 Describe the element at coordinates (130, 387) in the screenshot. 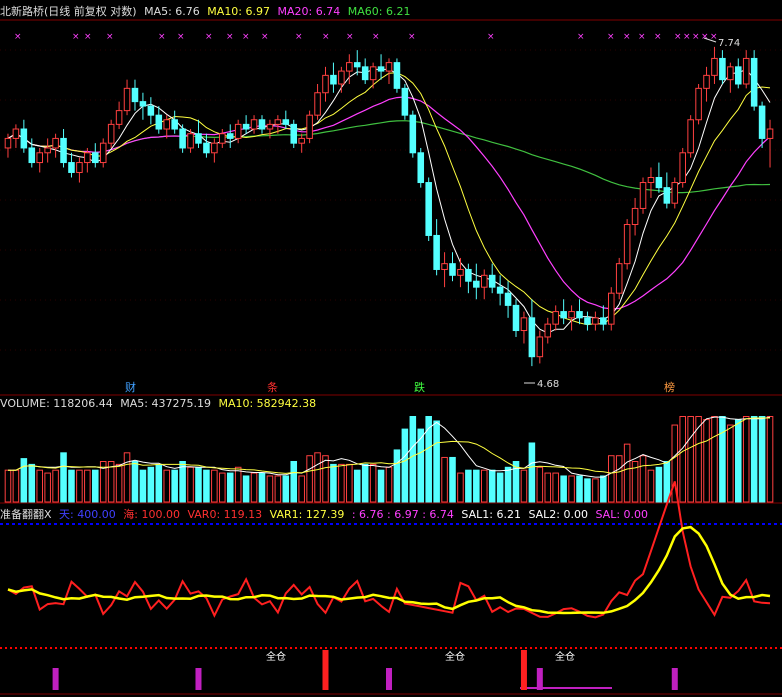

I see `event-label-1: 财` at that location.